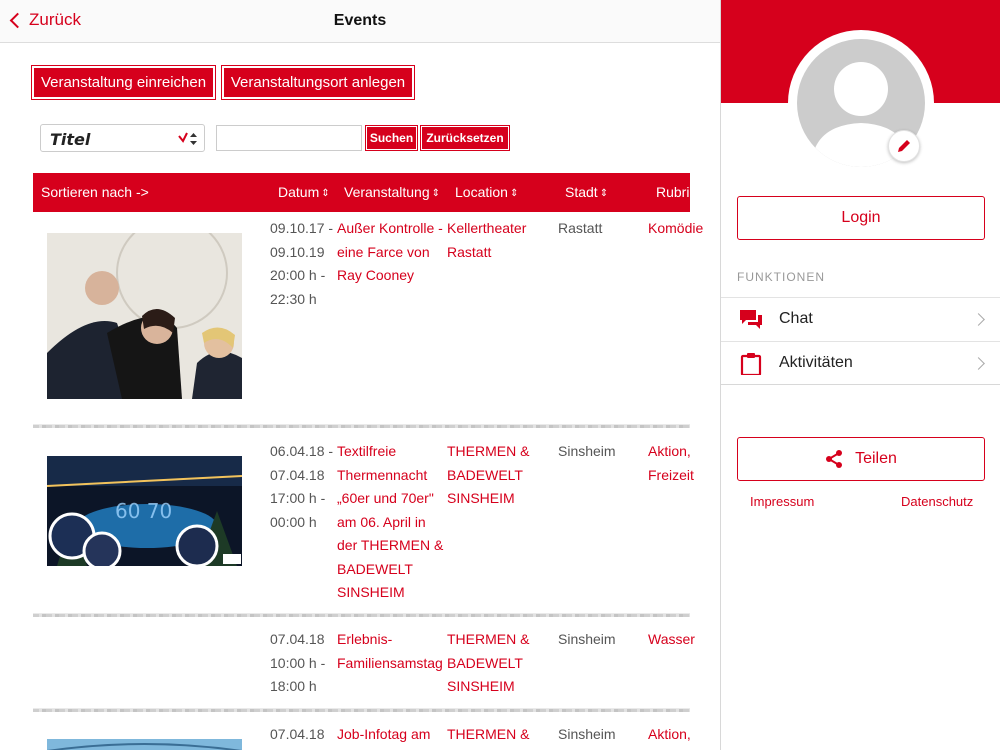 The width and height of the screenshot is (1000, 750). Describe the element at coordinates (95, 192) in the screenshot. I see `sort-by-label: Sortieren nach ->` at that location.